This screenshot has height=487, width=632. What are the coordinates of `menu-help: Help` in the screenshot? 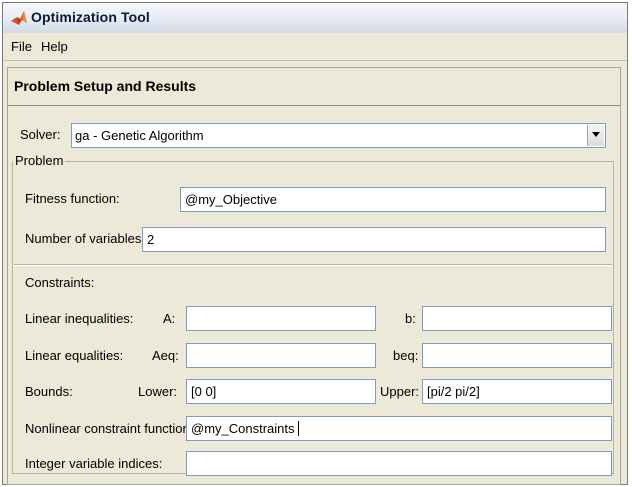 It's located at (54, 46).